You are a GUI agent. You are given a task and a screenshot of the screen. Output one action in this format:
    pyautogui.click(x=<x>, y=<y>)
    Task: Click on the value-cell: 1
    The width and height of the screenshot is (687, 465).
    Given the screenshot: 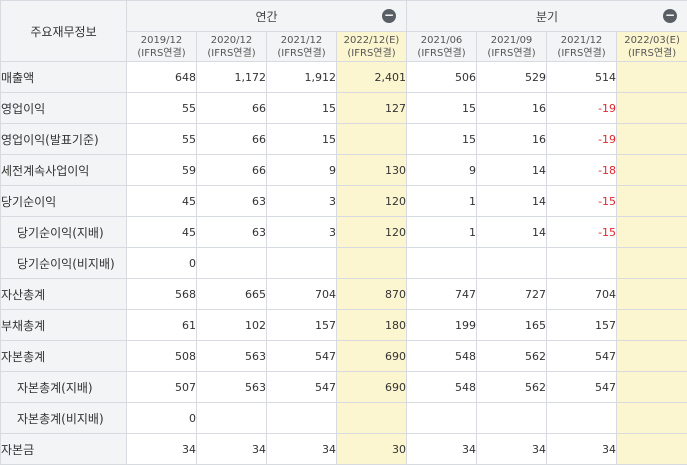 What is the action you would take?
    pyautogui.click(x=442, y=201)
    